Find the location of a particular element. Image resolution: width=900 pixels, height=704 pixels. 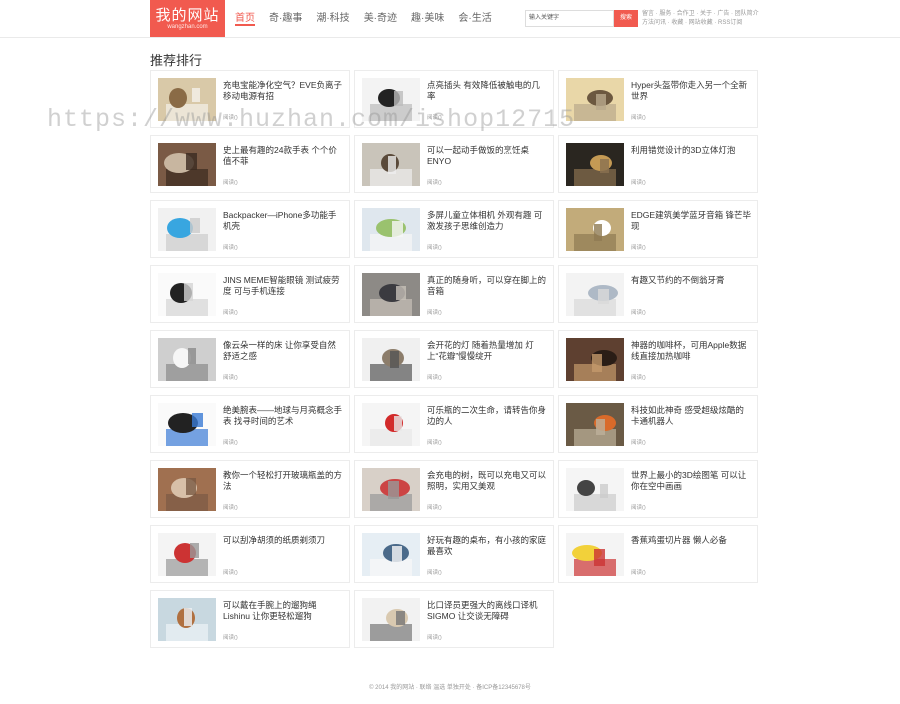

air-purifier-thumbnail is located at coordinates (187, 99).